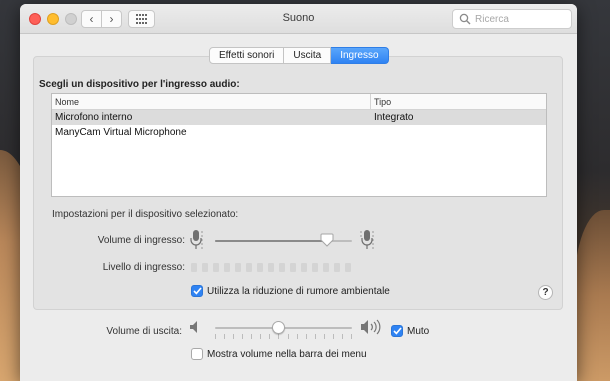  I want to click on output-volume-label: Volume di uscita:, so click(144, 331).